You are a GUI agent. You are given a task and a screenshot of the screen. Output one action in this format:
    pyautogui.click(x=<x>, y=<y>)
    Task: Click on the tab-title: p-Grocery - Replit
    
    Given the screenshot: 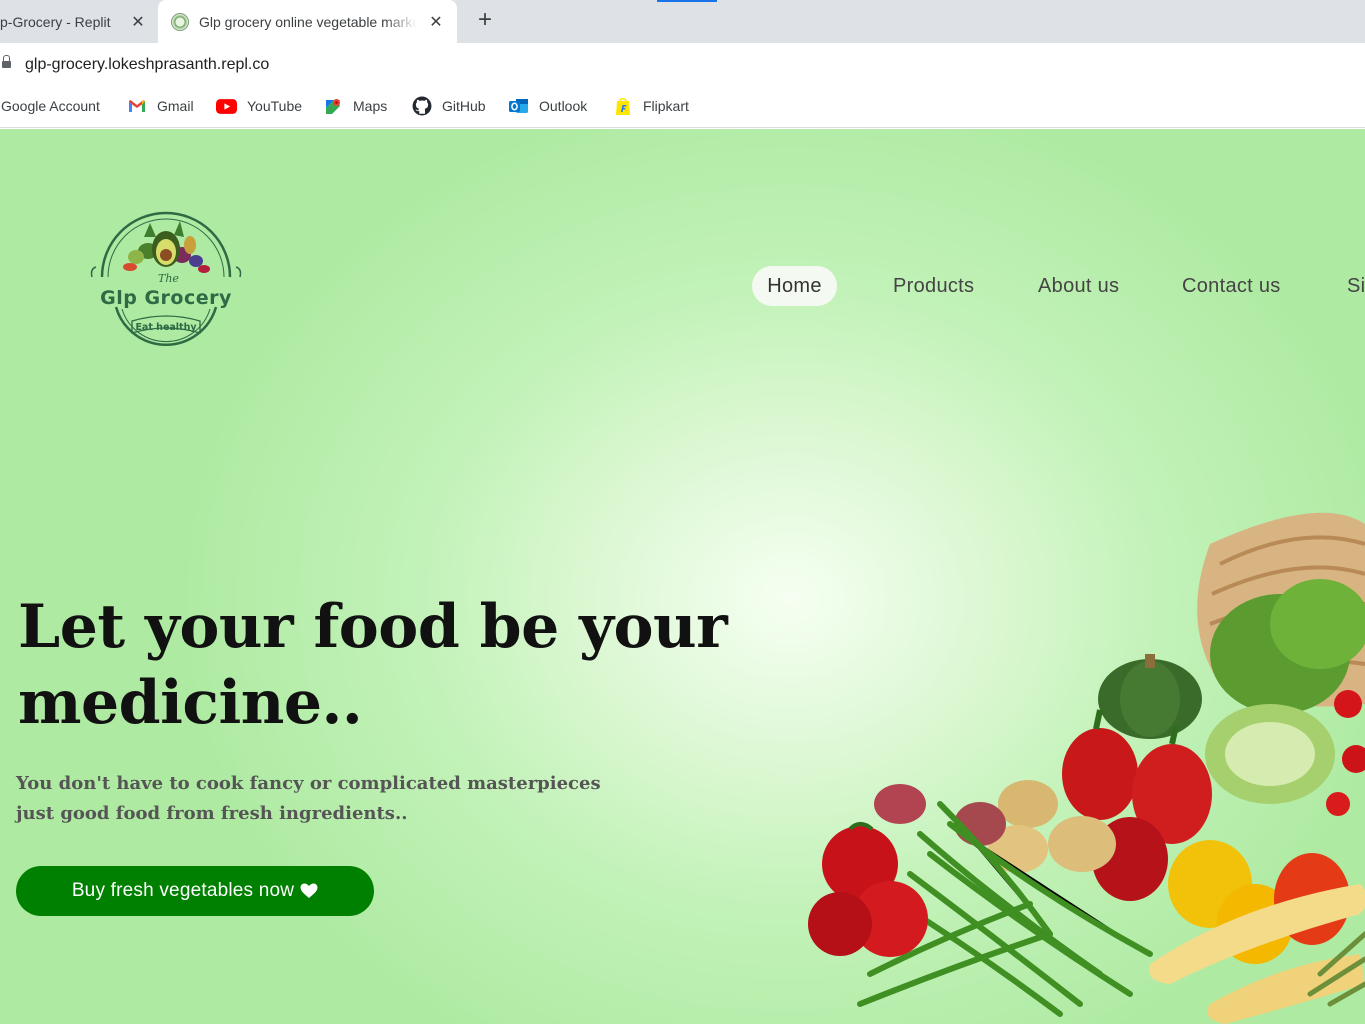 What is the action you would take?
    pyautogui.click(x=55, y=21)
    